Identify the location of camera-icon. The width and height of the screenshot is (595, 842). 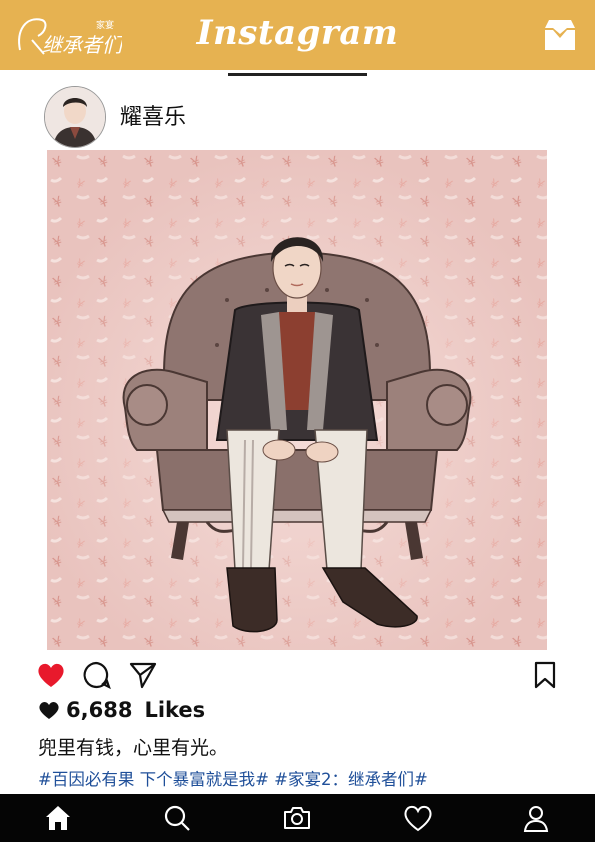
(297, 818).